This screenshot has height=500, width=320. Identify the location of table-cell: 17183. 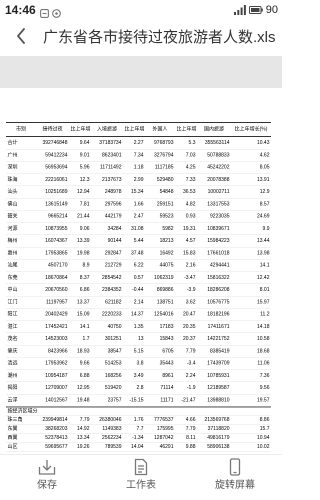
(166, 326).